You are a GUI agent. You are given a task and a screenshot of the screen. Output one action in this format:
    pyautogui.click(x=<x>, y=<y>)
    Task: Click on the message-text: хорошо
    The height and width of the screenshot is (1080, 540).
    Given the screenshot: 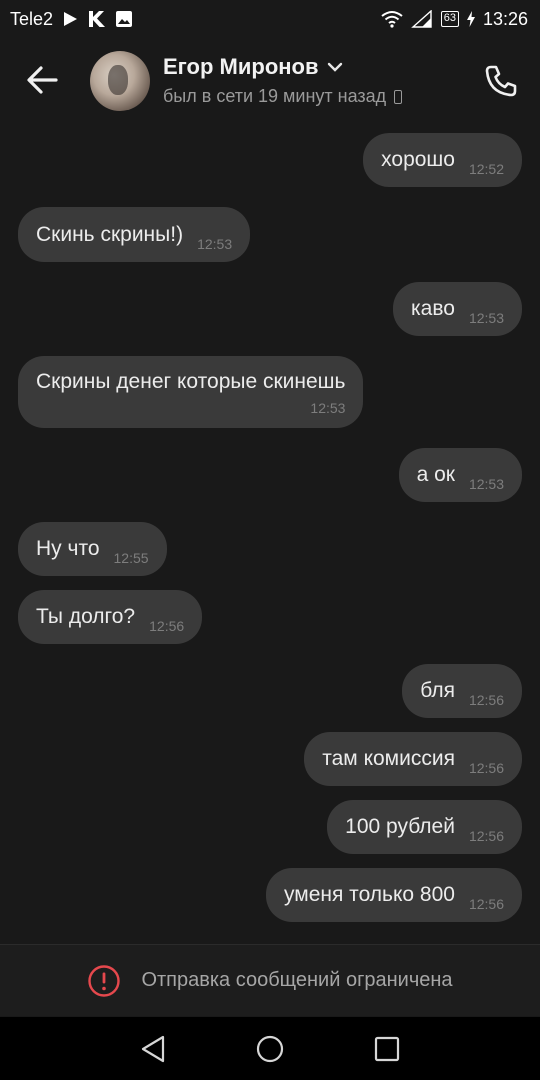 What is the action you would take?
    pyautogui.click(x=418, y=159)
    